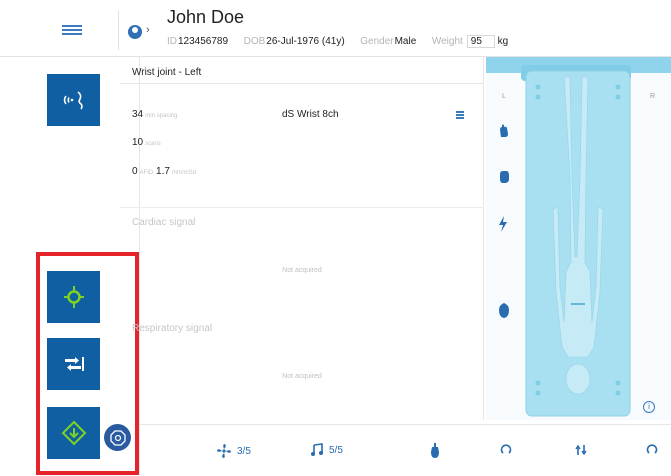  Describe the element at coordinates (135, 32) in the screenshot. I see `patient-avatar-icon` at that location.